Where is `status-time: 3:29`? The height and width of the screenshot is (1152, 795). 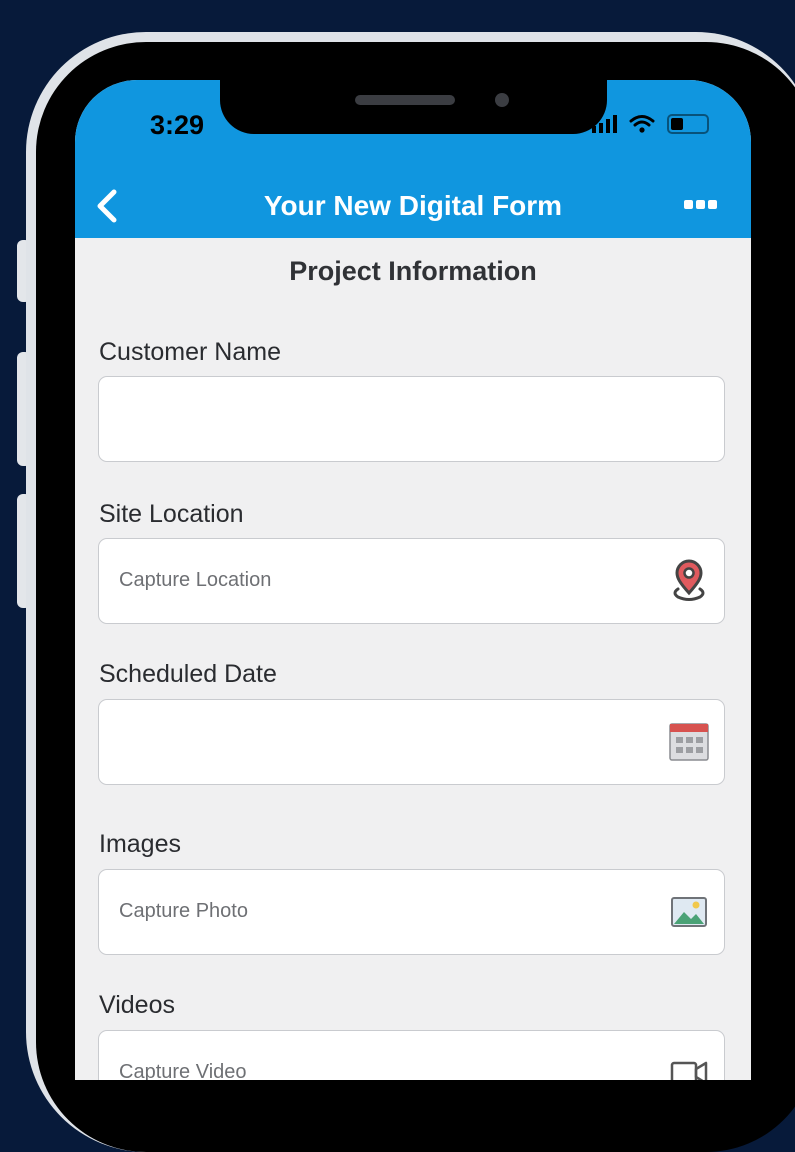 status-time: 3:29 is located at coordinates (177, 125).